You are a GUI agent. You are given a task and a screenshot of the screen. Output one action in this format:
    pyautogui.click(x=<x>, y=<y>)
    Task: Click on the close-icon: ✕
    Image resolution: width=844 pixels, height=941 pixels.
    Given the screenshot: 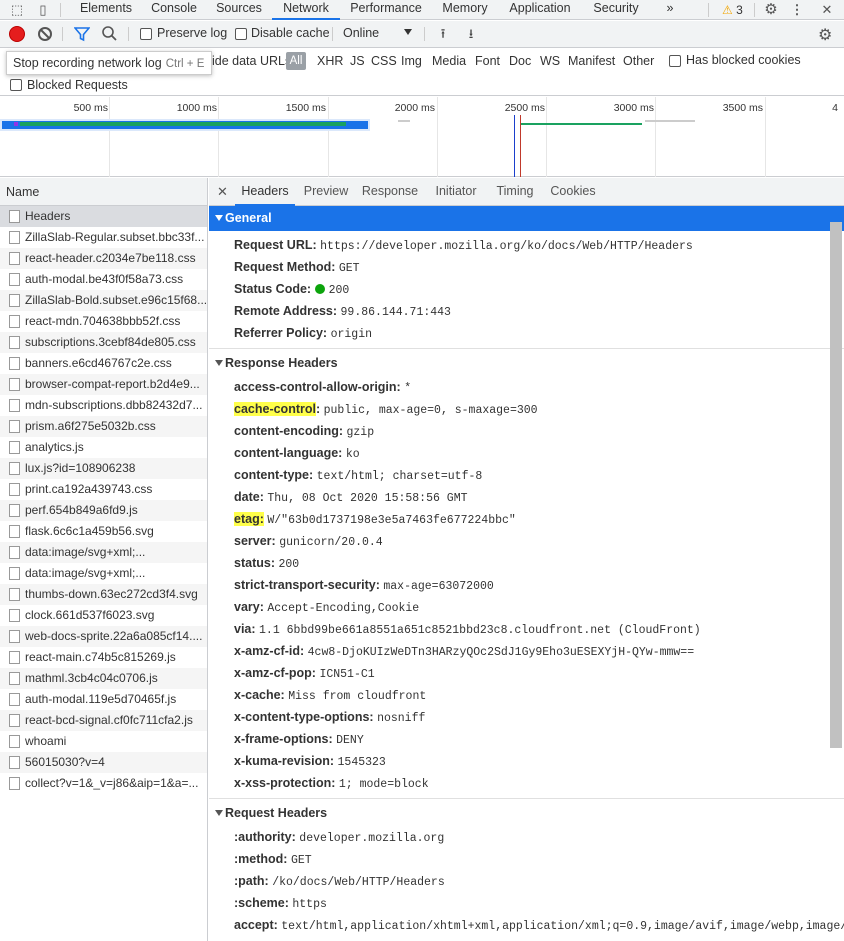 What is the action you would take?
    pyautogui.click(x=222, y=192)
    